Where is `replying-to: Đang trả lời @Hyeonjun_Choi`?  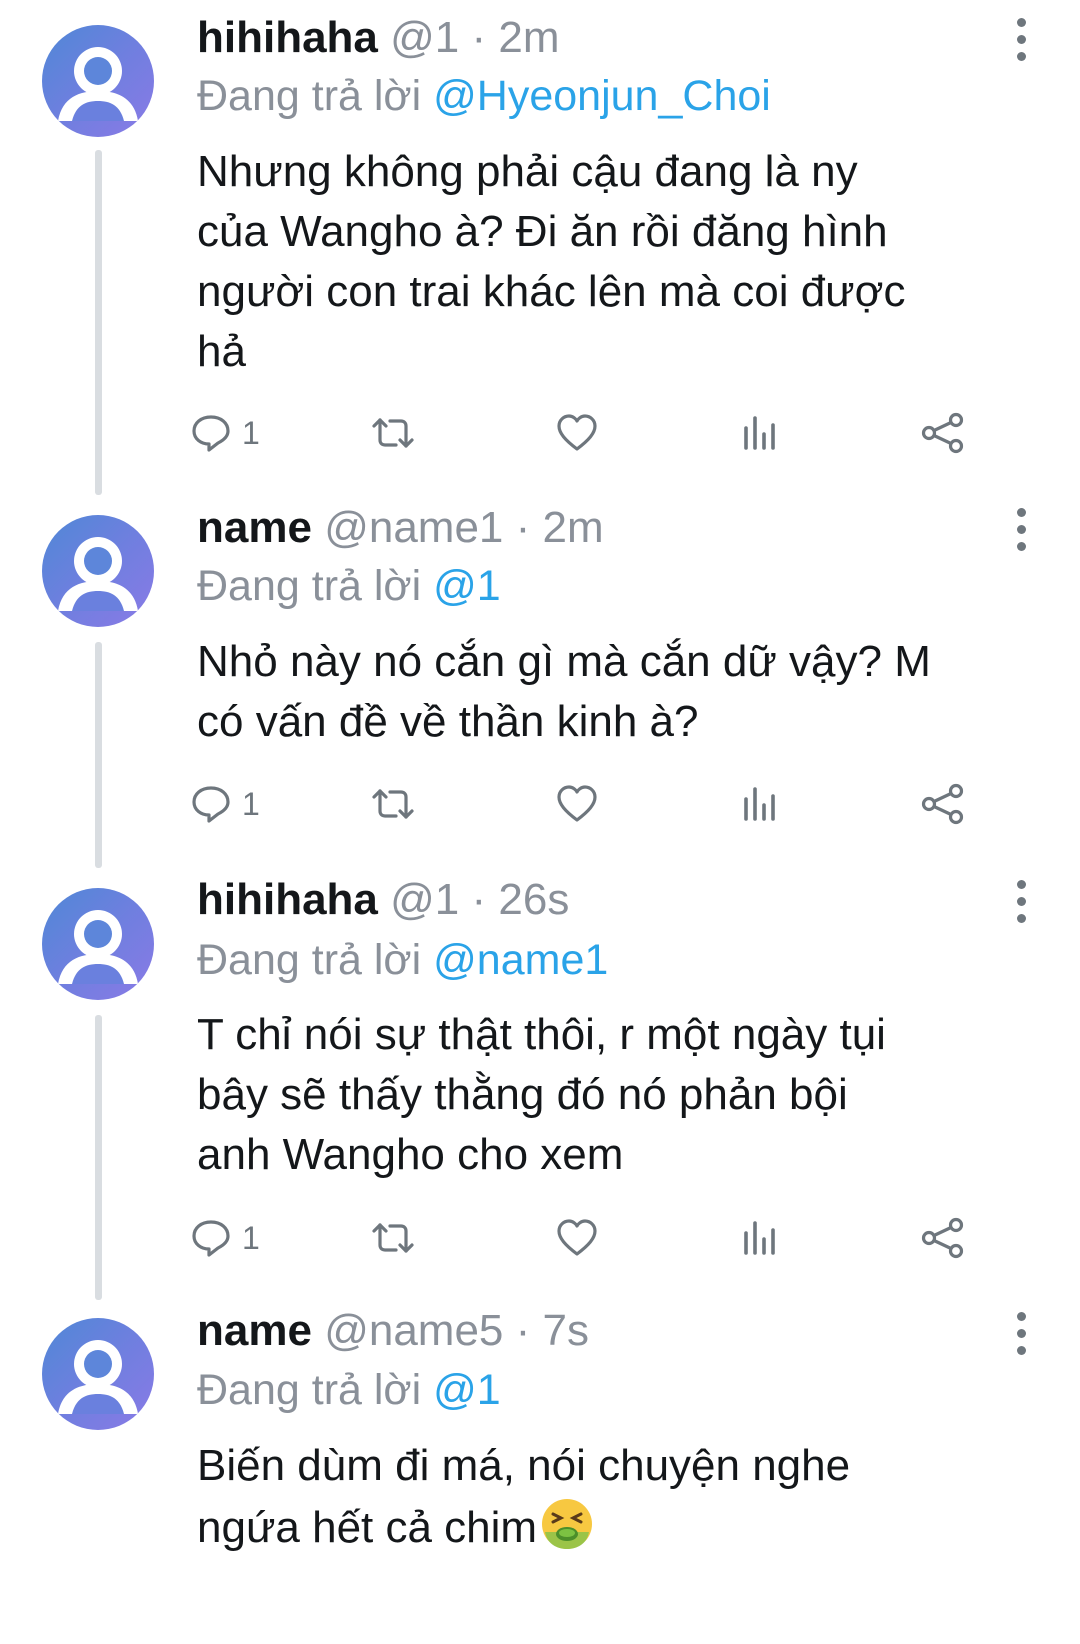 replying-to: Đang trả lời @Hyeonjun_Choi is located at coordinates (484, 96).